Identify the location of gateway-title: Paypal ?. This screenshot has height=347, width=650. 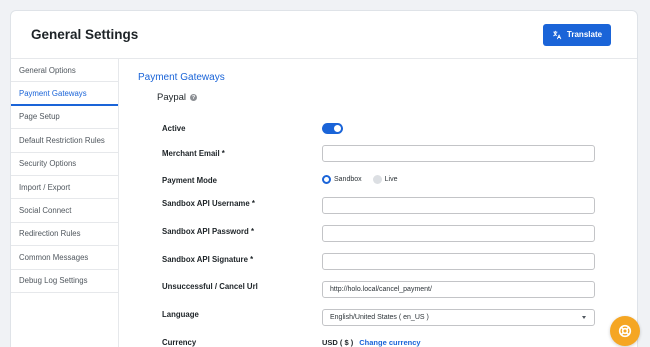
(177, 97).